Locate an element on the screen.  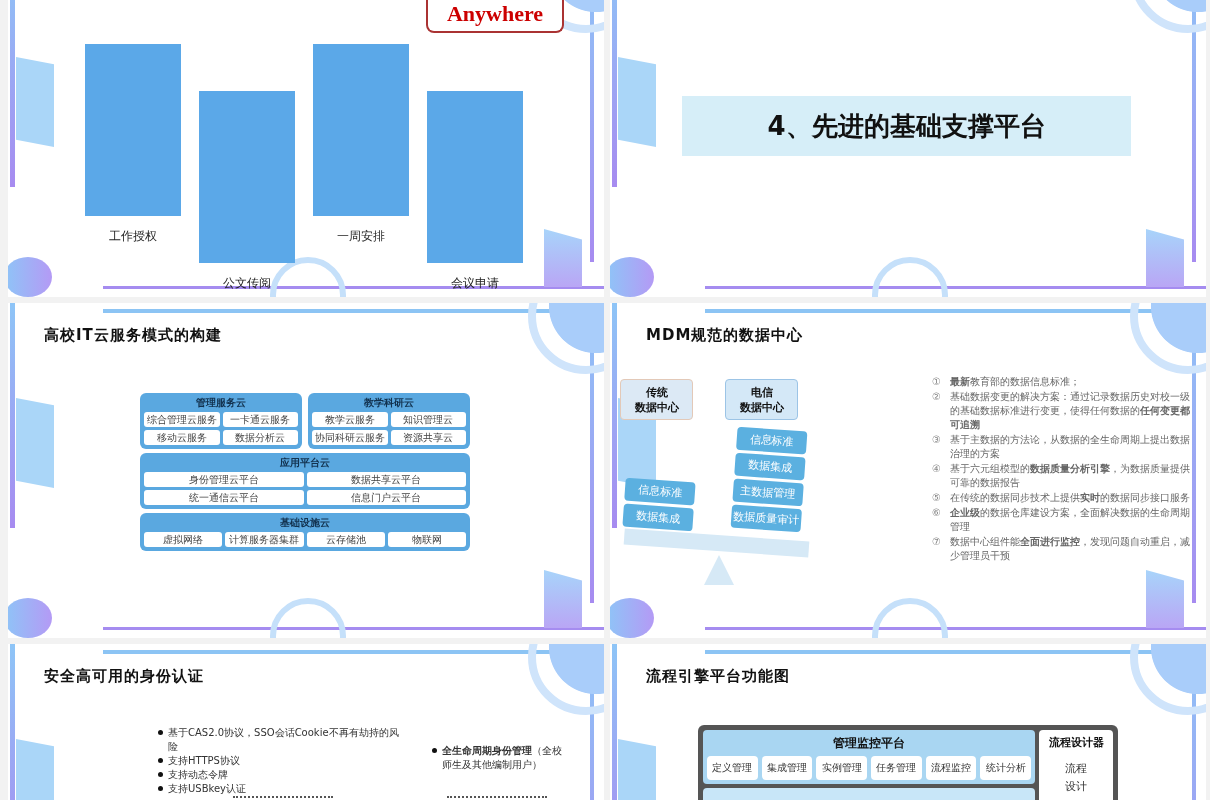
point-text: 企业级的数据仓库建设方案，全面解决数据的生命周期管理 is located at coordinates (1070, 520).